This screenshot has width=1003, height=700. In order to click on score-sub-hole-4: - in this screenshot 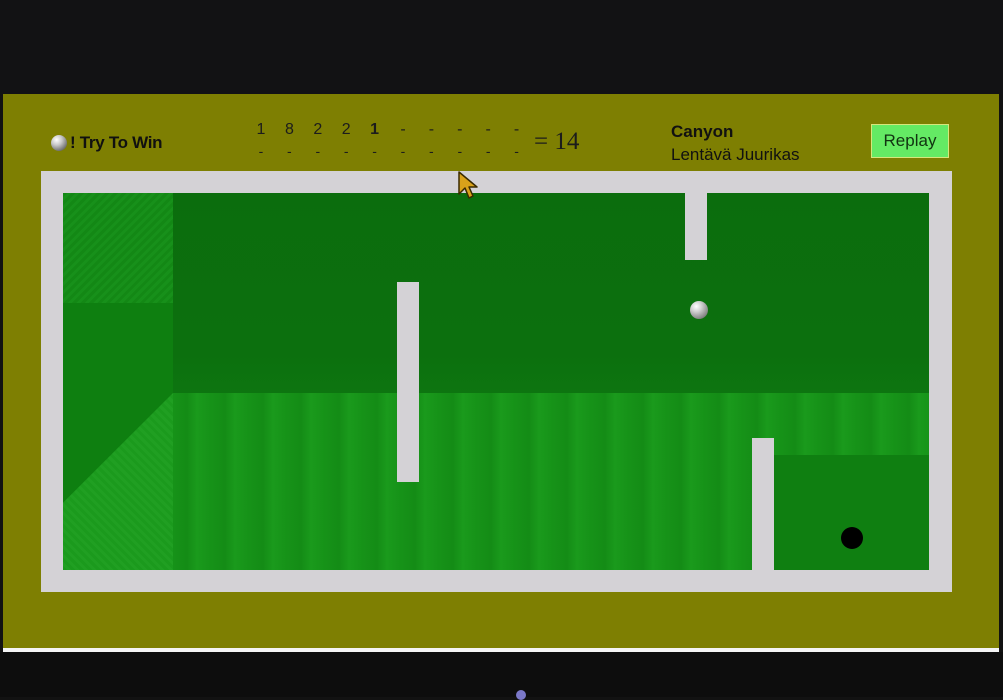, I will do `click(346, 151)`.